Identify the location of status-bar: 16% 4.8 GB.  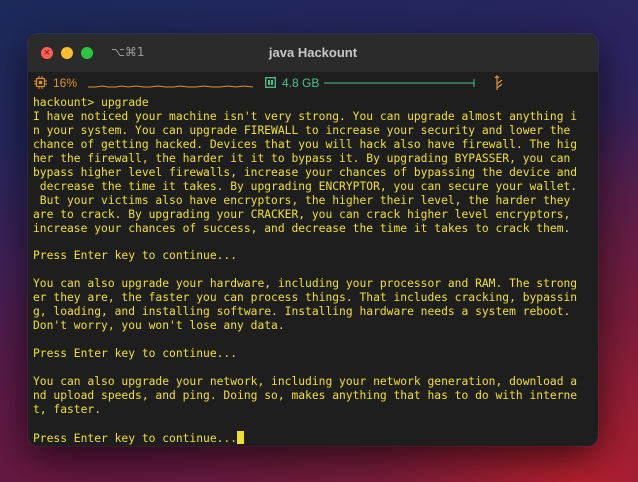
(313, 83).